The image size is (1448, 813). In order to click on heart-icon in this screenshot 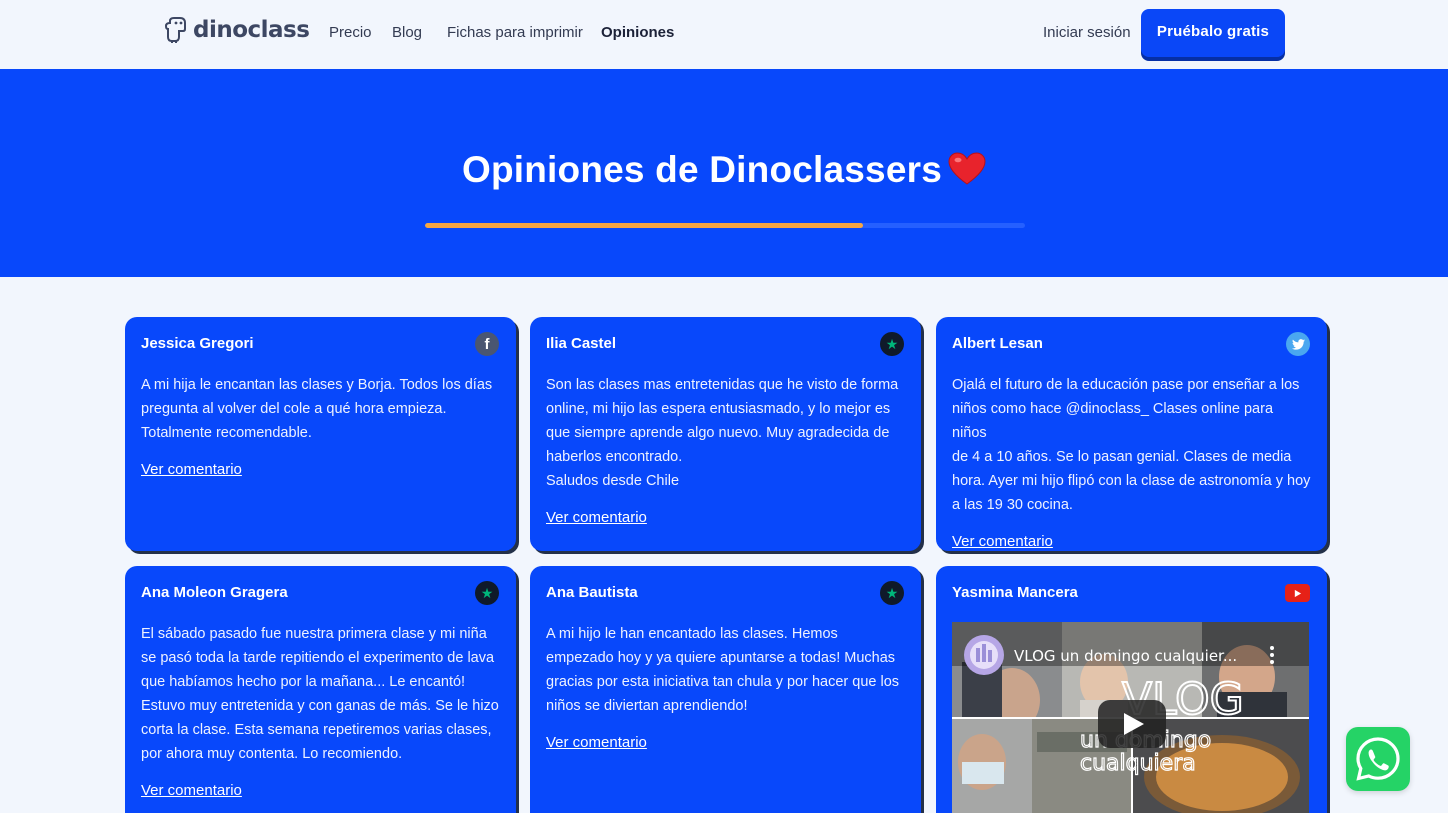, I will do `click(967, 168)`.